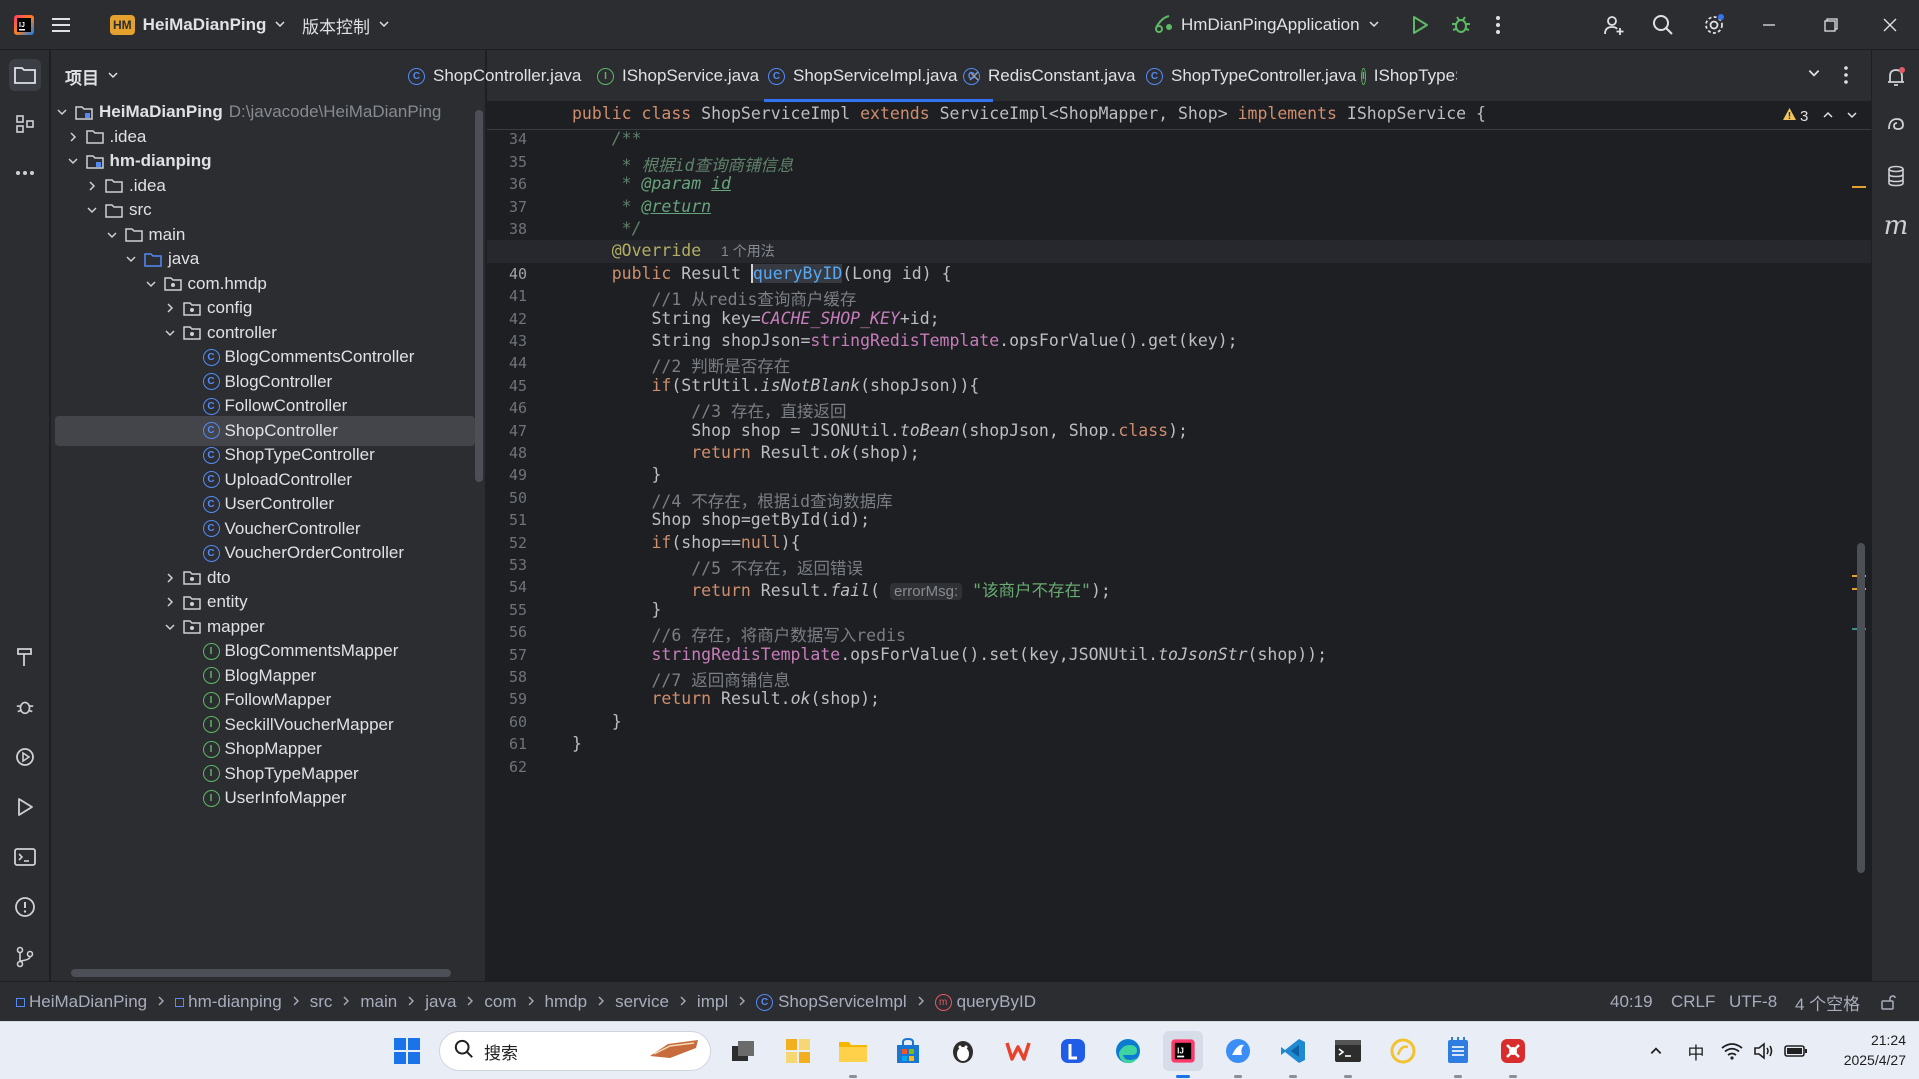 Image resolution: width=1919 pixels, height=1079 pixels. Describe the element at coordinates (25, 124) in the screenshot. I see `structure-icon` at that location.